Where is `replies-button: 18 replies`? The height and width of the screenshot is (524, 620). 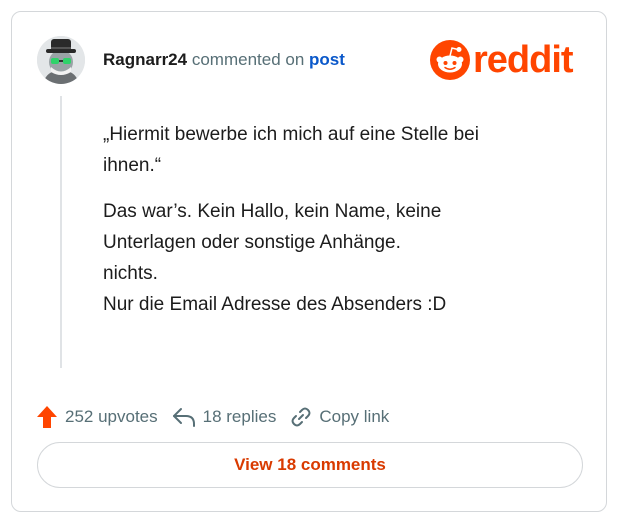
replies-button: 18 replies is located at coordinates (224, 417).